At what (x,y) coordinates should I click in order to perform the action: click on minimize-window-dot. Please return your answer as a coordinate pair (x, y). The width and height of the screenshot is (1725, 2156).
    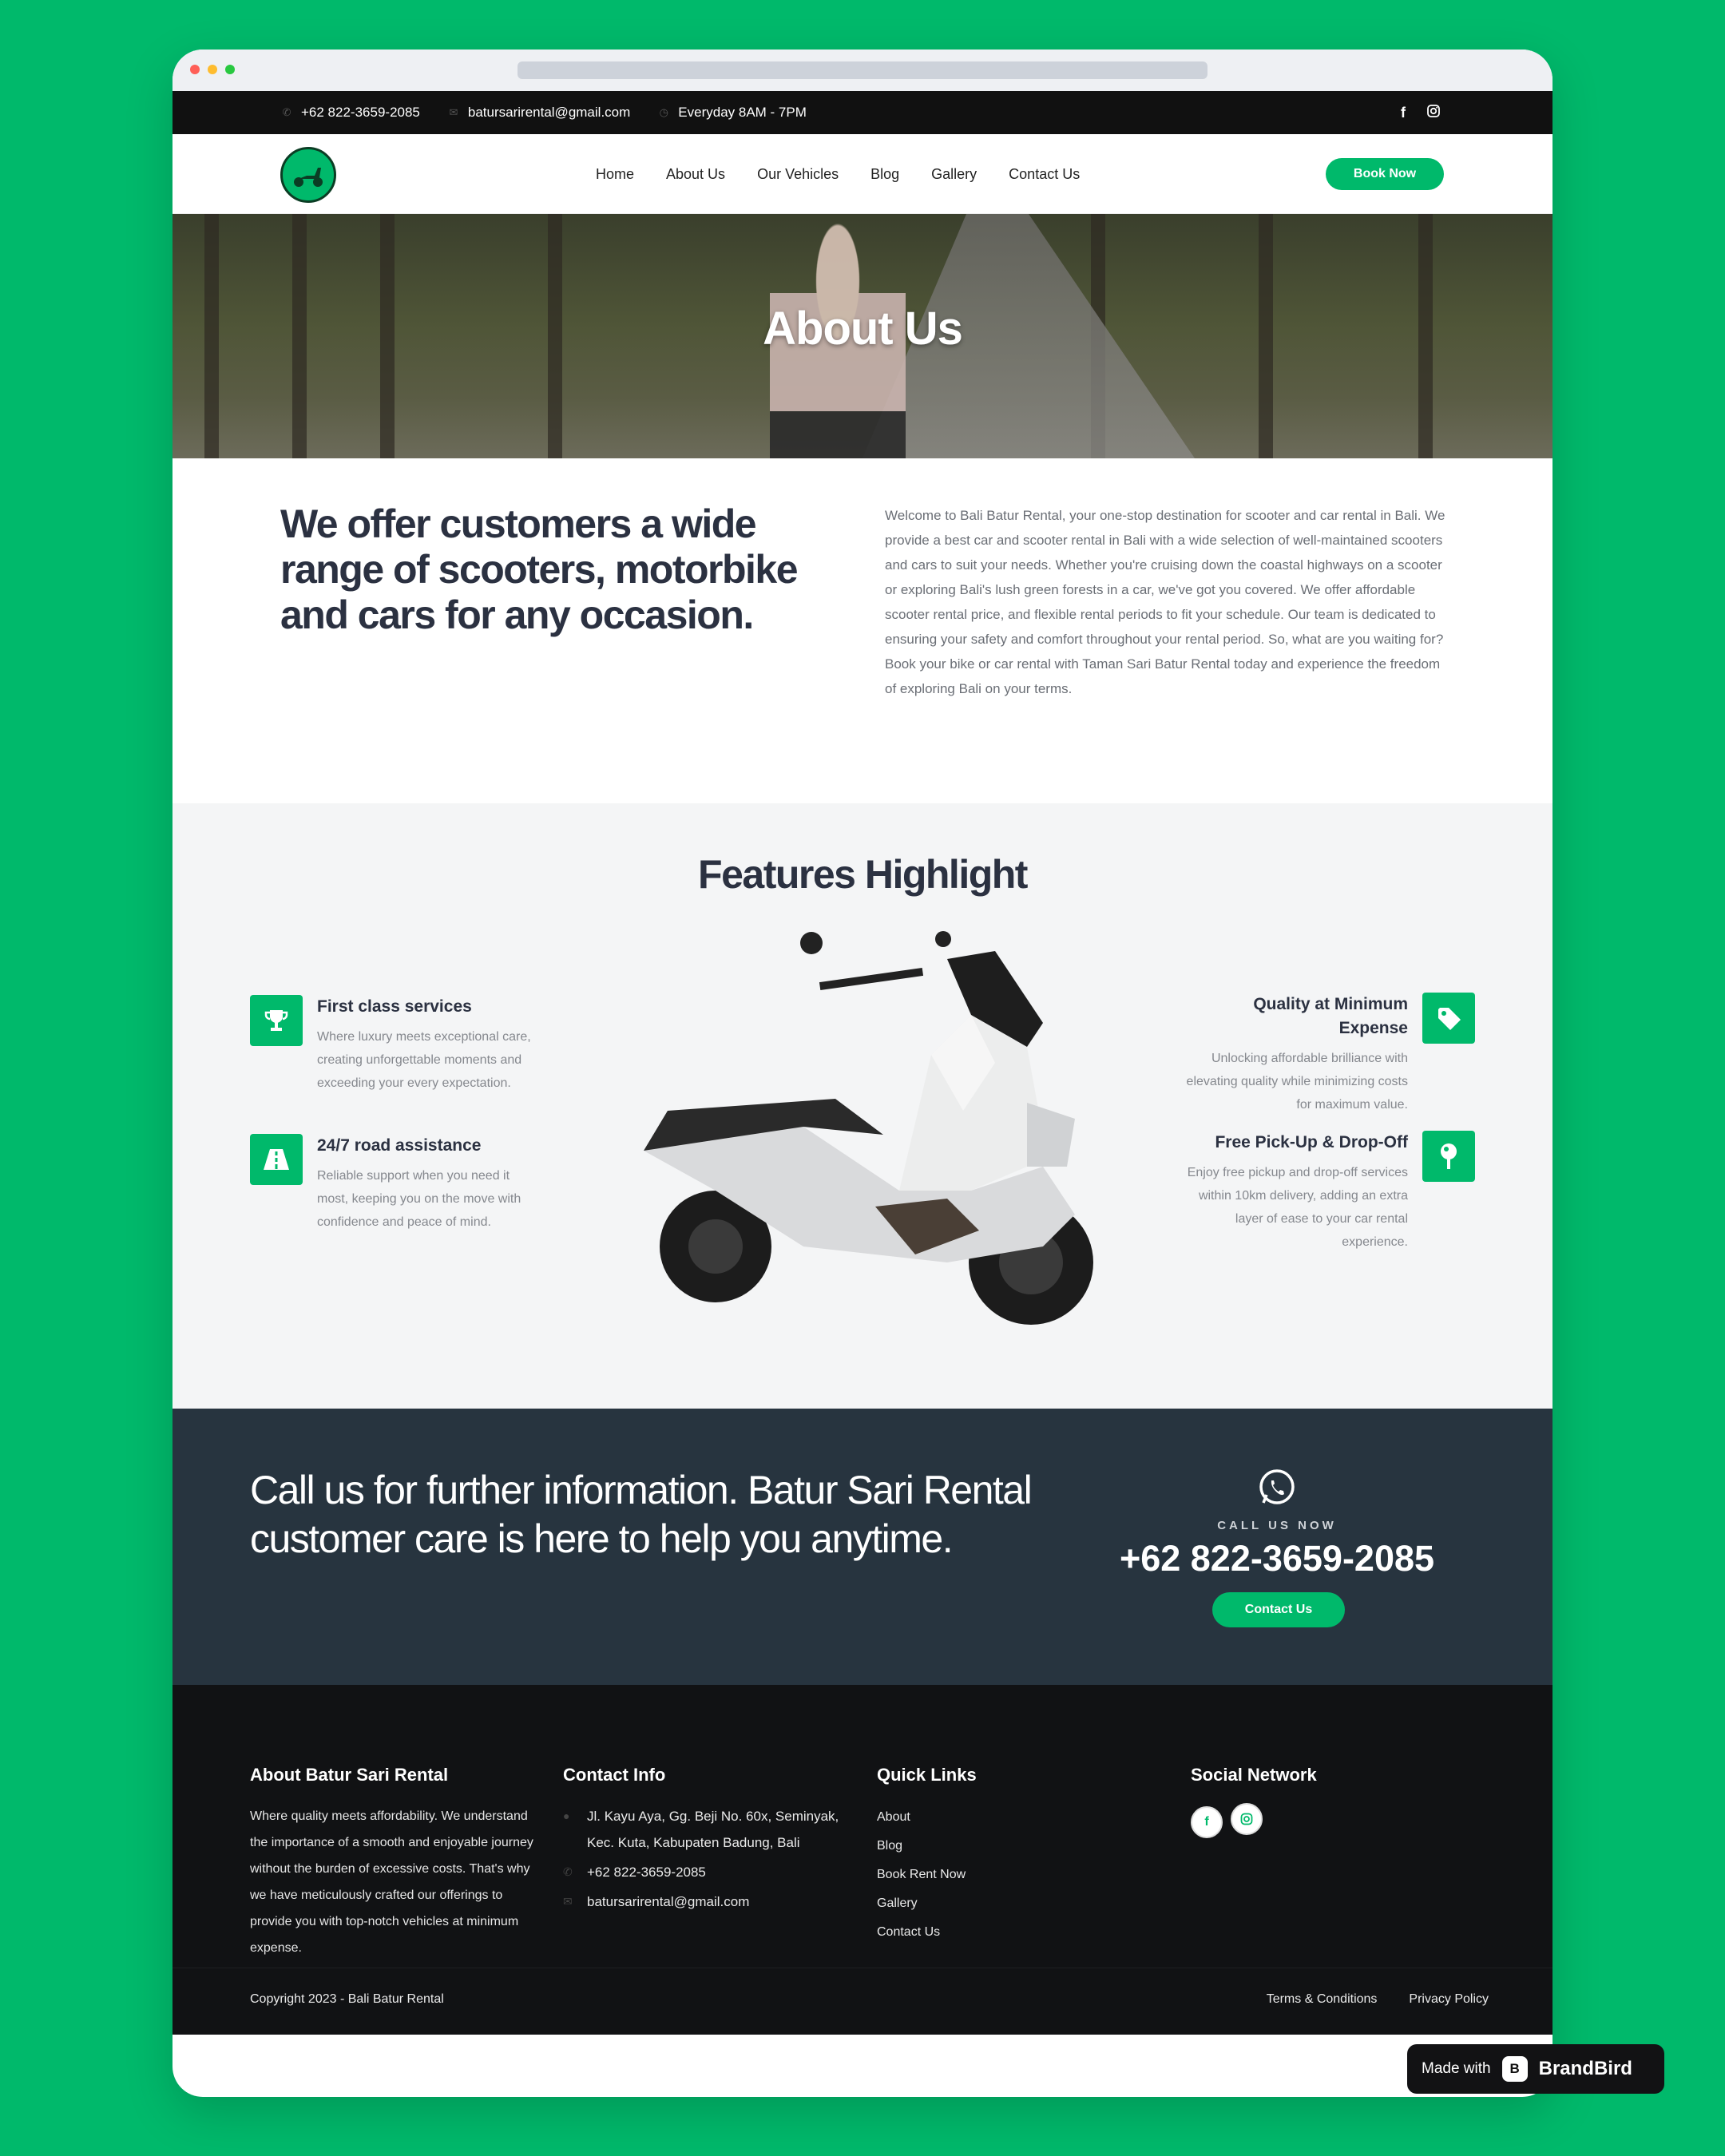
    Looking at the image, I should click on (212, 69).